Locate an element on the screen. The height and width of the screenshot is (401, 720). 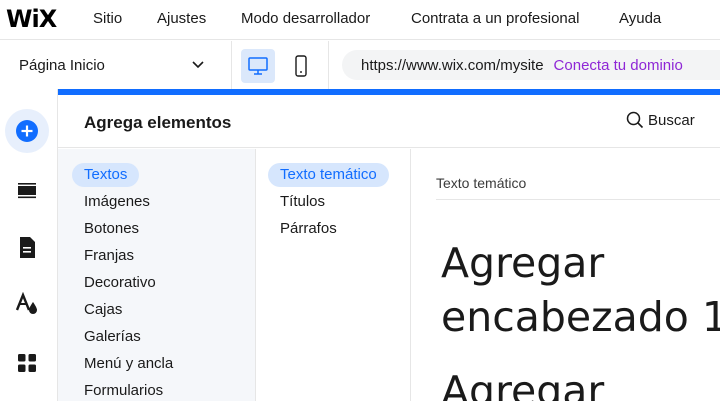
category-franjas: Franjas is located at coordinates (109, 256).